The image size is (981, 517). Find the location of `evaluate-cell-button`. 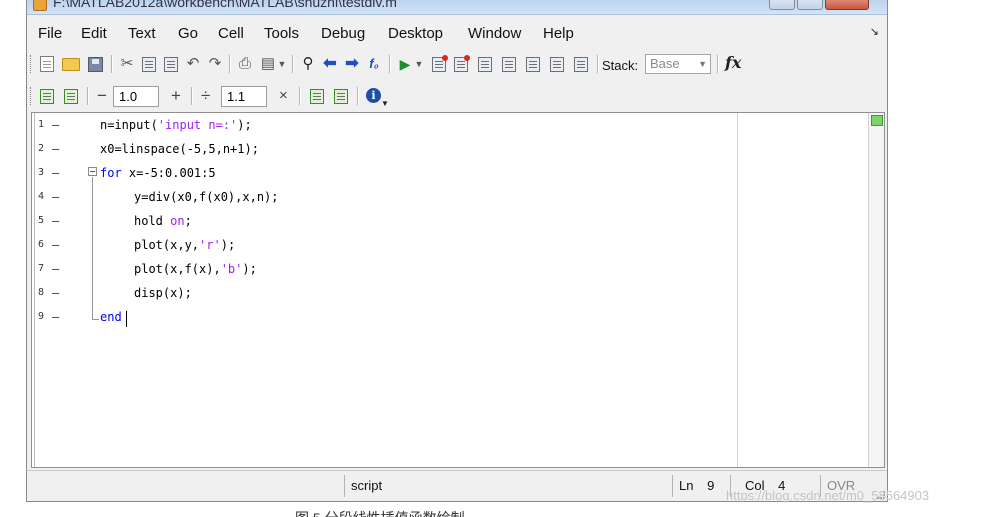

evaluate-cell-button is located at coordinates (317, 96).